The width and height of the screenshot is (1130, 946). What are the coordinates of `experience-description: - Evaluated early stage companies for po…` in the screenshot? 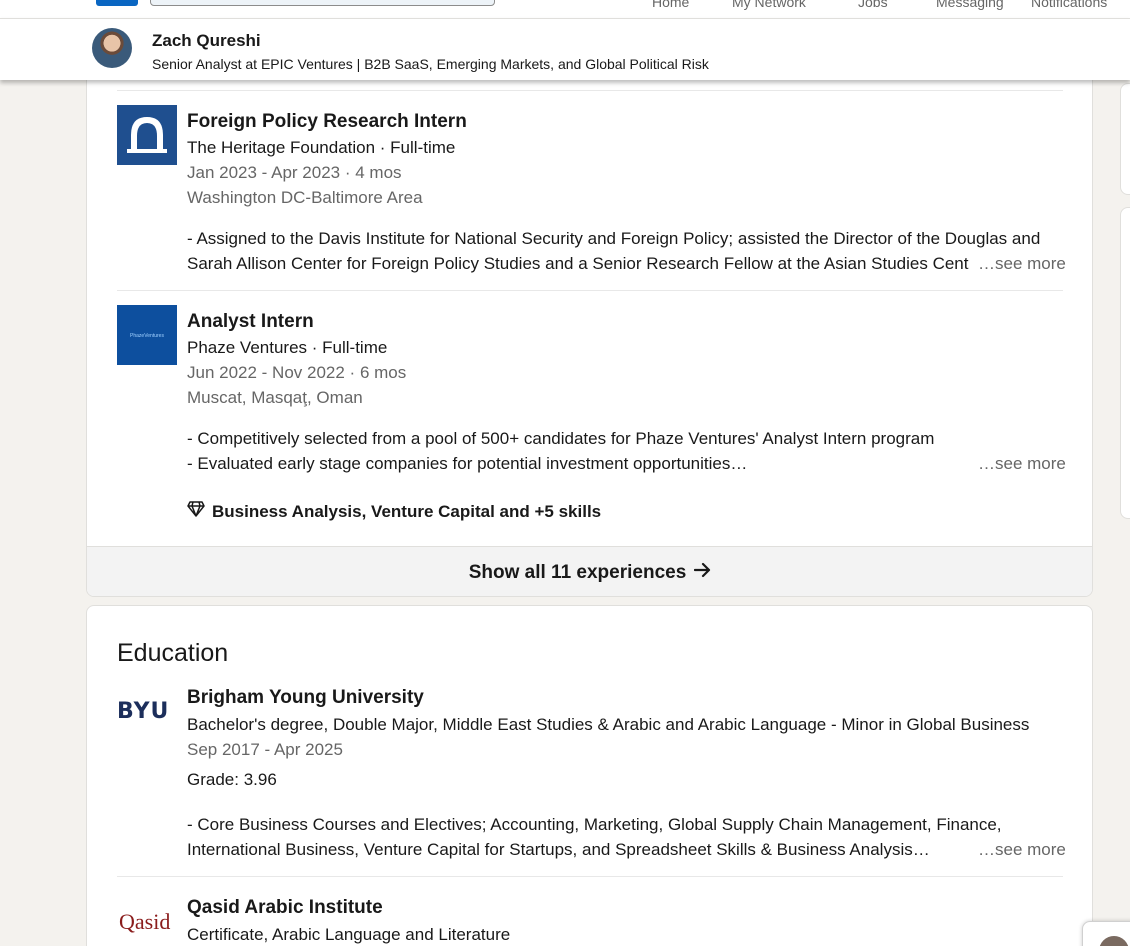 It's located at (467, 463).